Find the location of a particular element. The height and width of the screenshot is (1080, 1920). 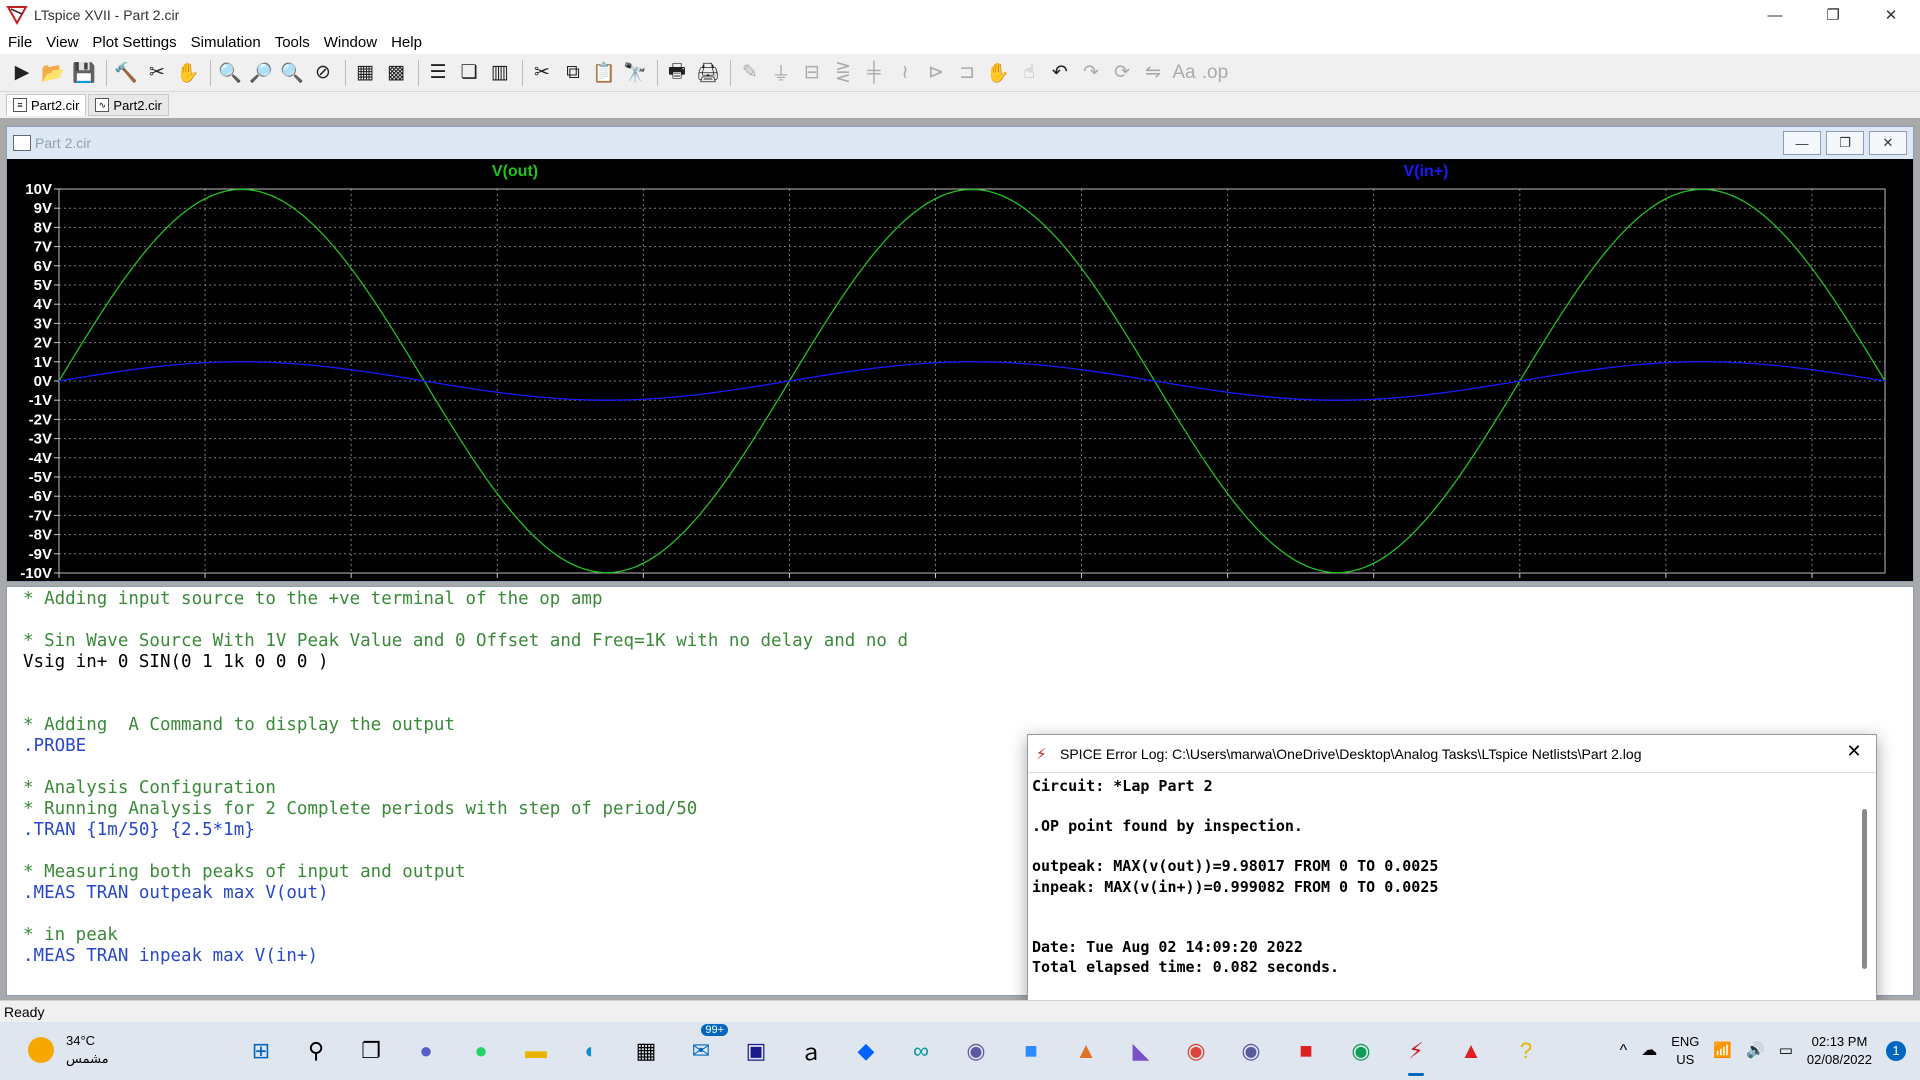

windows-start-icon: ⊞ is located at coordinates (261, 1051).